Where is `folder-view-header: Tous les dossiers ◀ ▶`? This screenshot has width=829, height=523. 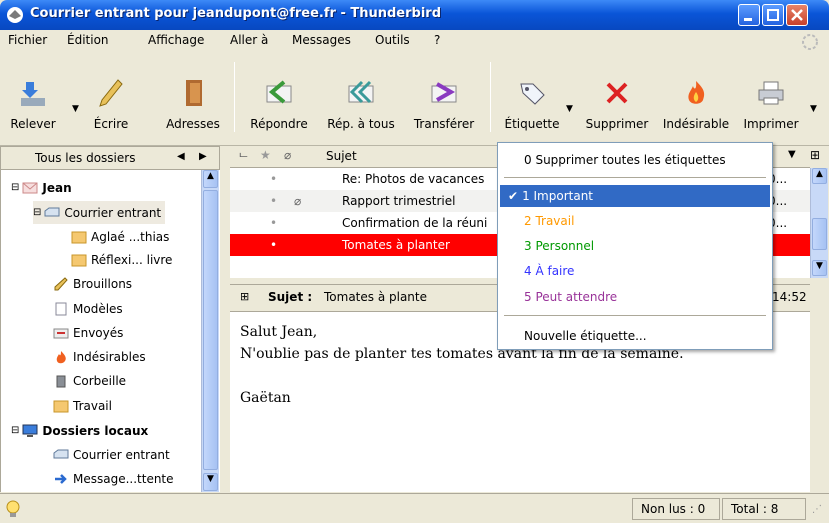
folder-view-header: Tous les dossiers ◀ ▶ is located at coordinates (110, 158).